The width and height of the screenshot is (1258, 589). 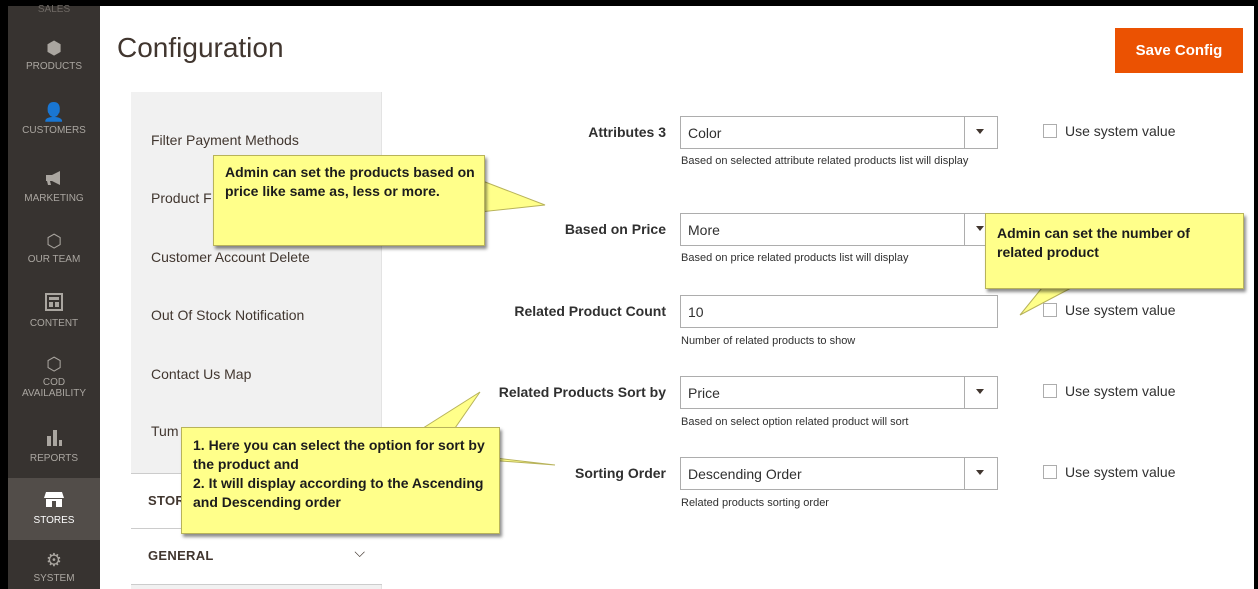 What do you see at coordinates (54, 388) in the screenshot?
I see `menu-item-label: COD AVAILABILITY` at bounding box center [54, 388].